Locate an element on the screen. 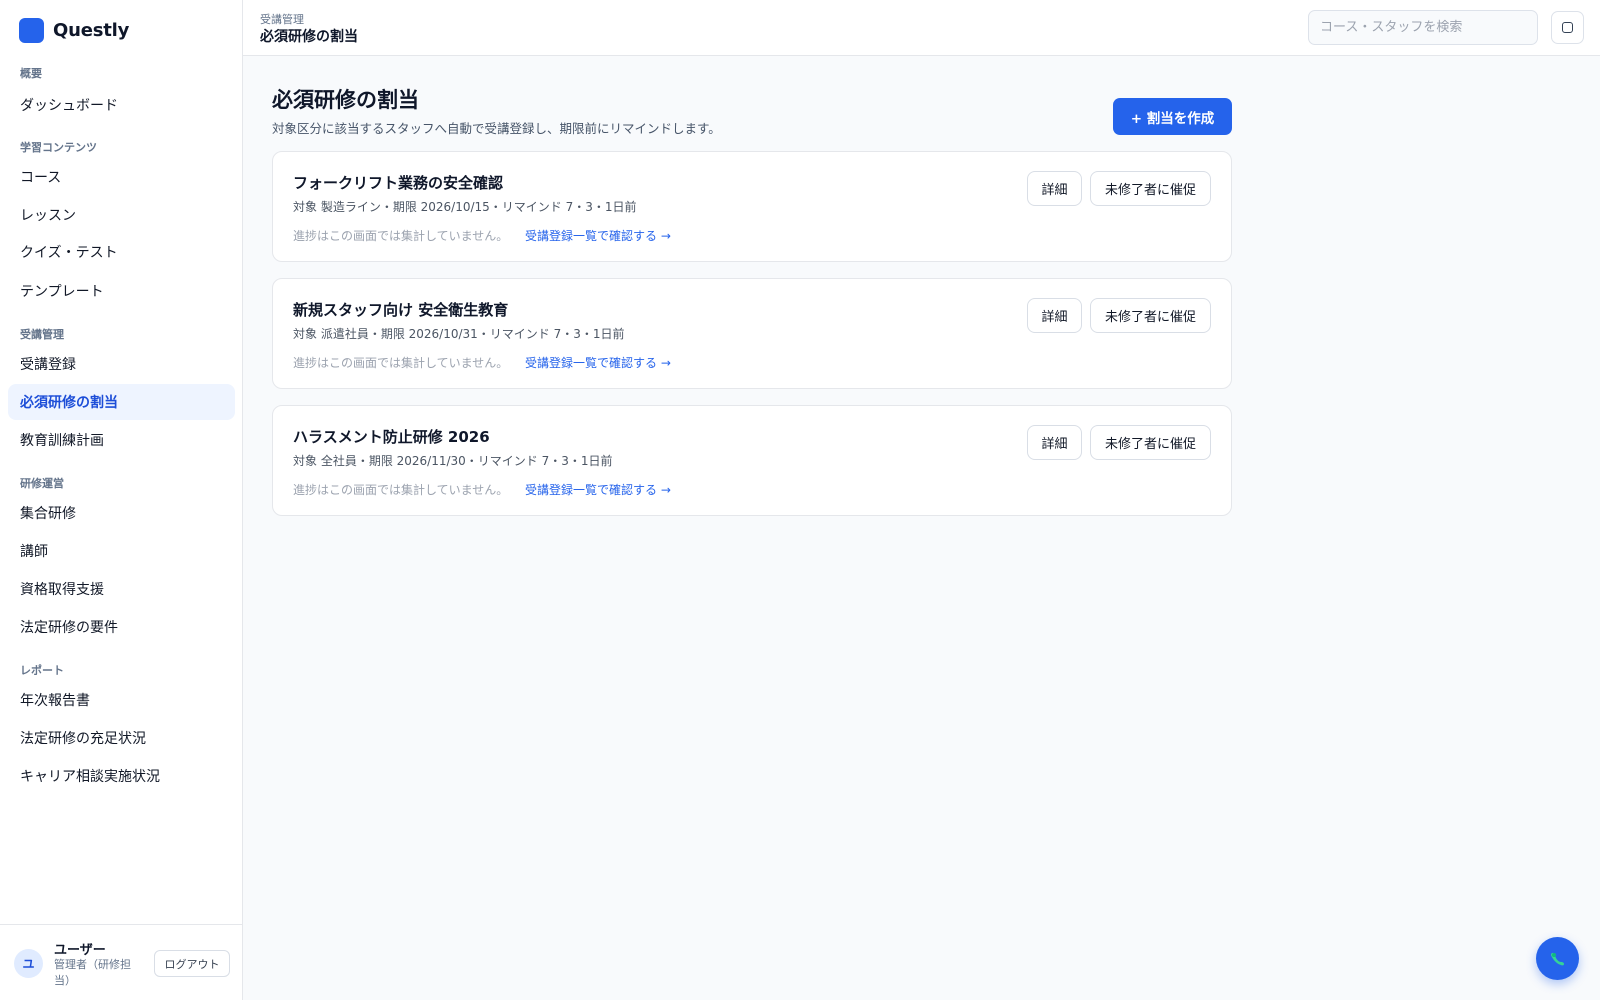 The image size is (1600, 1000). nav-section-reports: レポート is located at coordinates (42, 670).